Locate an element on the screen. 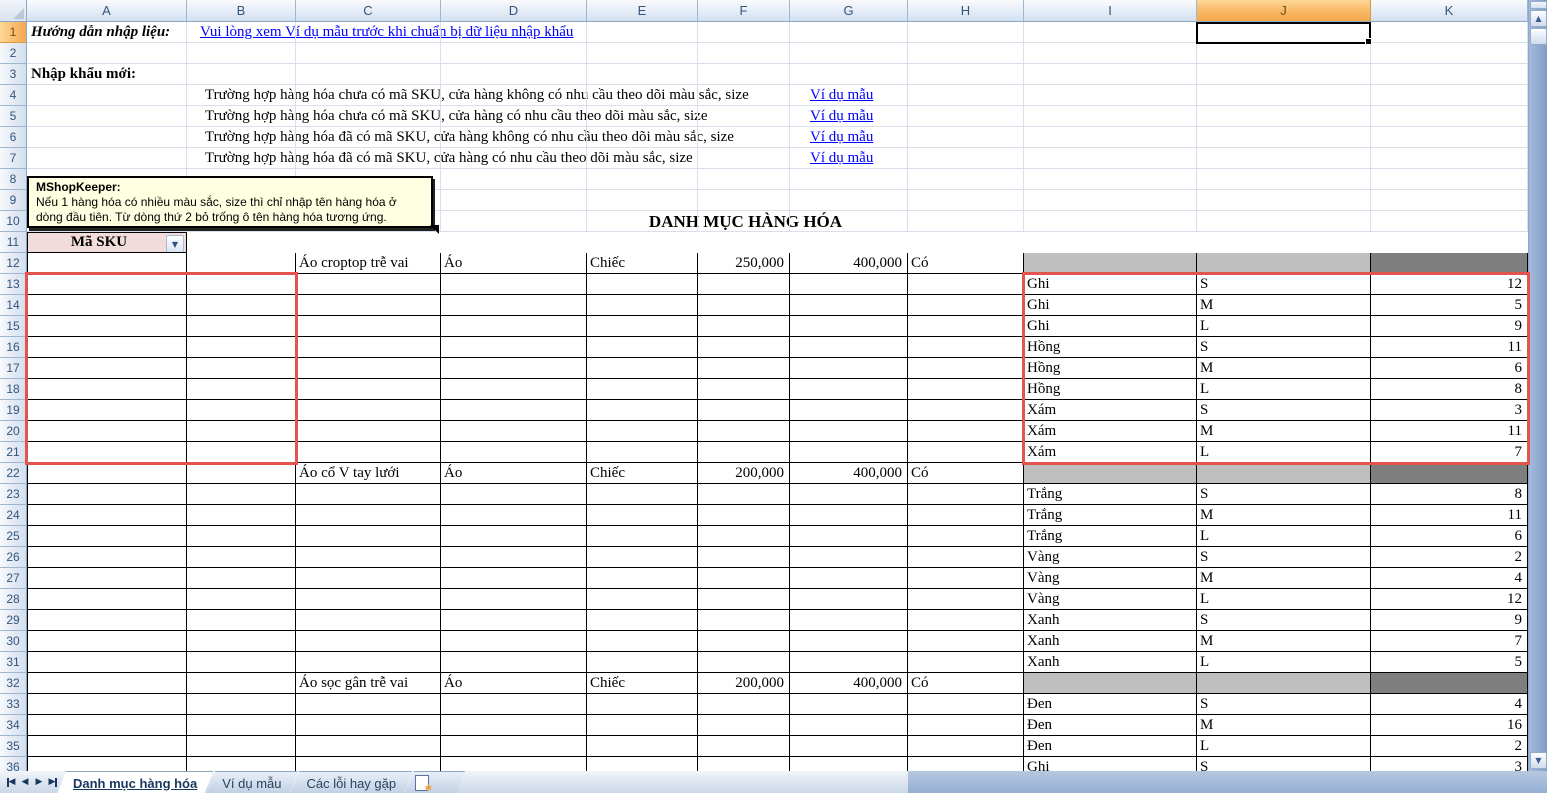  cell-F18 is located at coordinates (744, 389).